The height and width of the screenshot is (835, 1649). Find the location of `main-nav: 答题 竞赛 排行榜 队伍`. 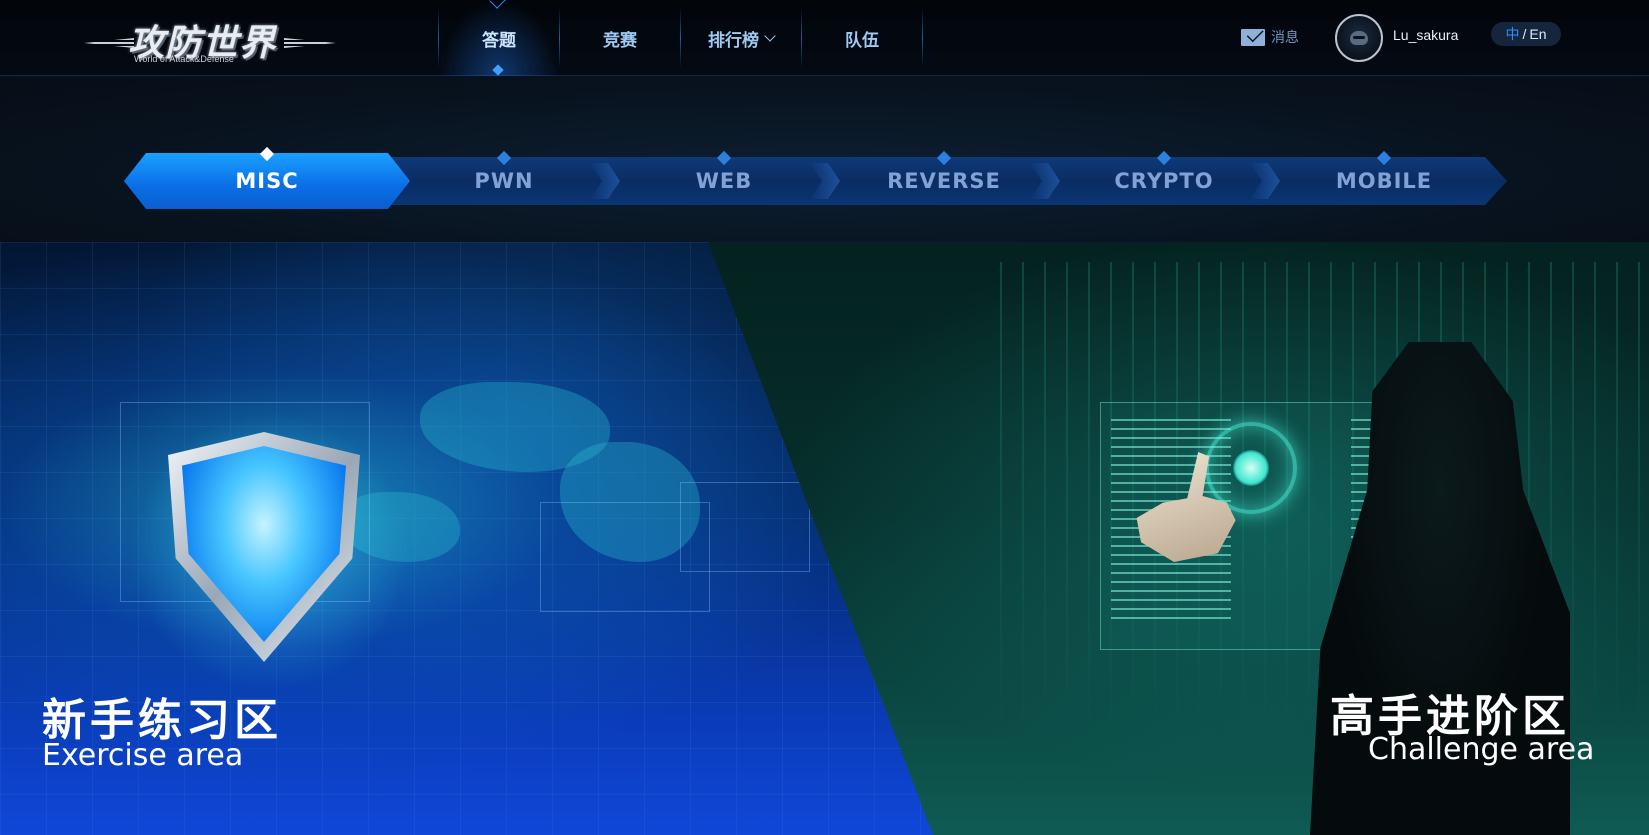

main-nav: 答题 竞赛 排行榜 队伍 is located at coordinates (680, 38).